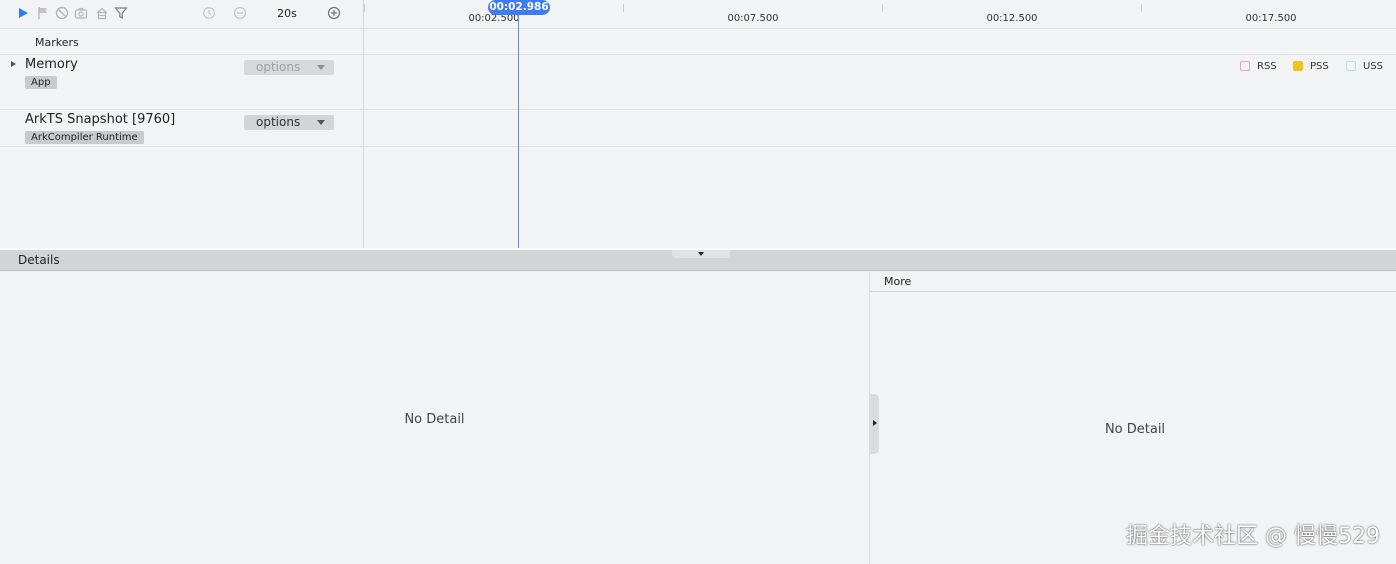  I want to click on legend-label: PSS, so click(1319, 66).